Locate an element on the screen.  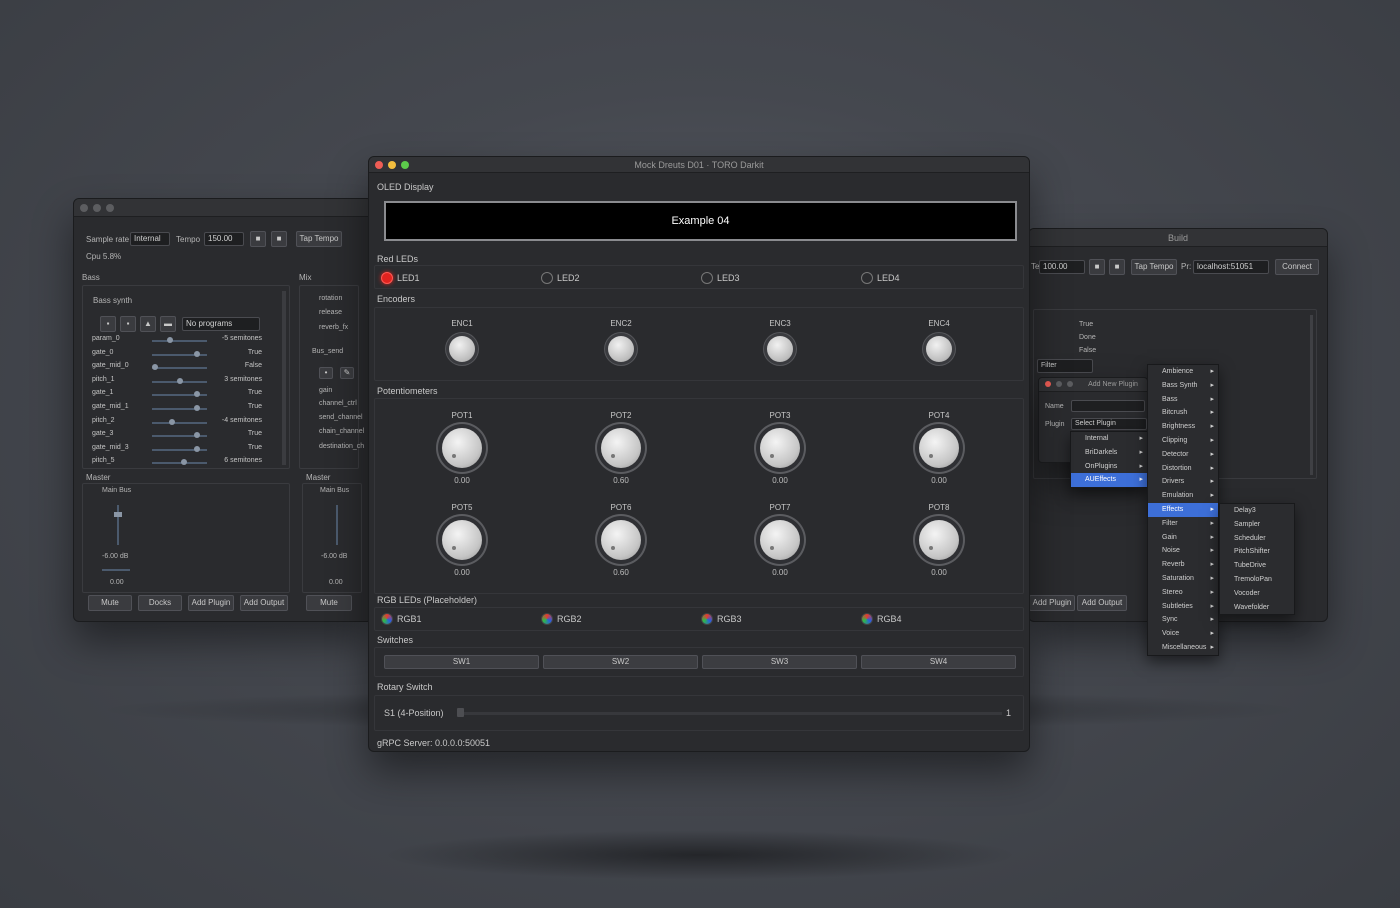
encoder: ENC1 is located at coordinates (462, 340).